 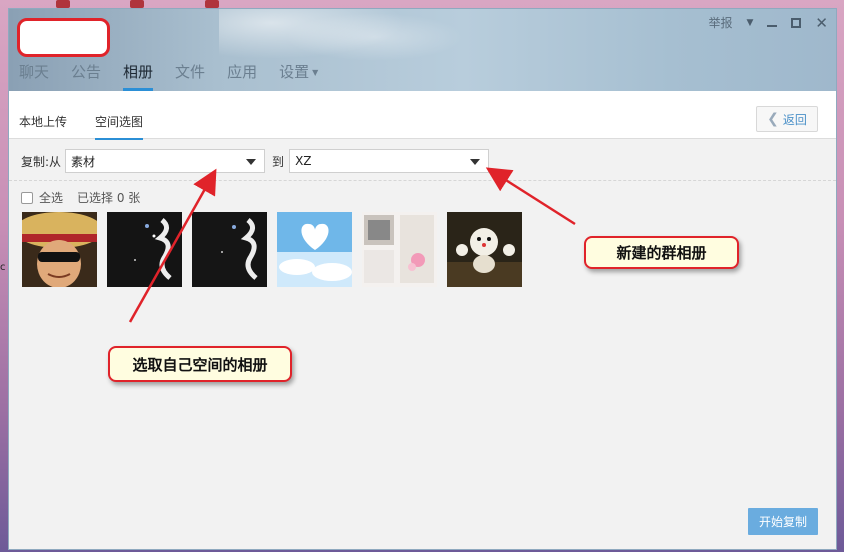 I want to click on tab-settings: 设置 ▼, so click(x=298, y=76).